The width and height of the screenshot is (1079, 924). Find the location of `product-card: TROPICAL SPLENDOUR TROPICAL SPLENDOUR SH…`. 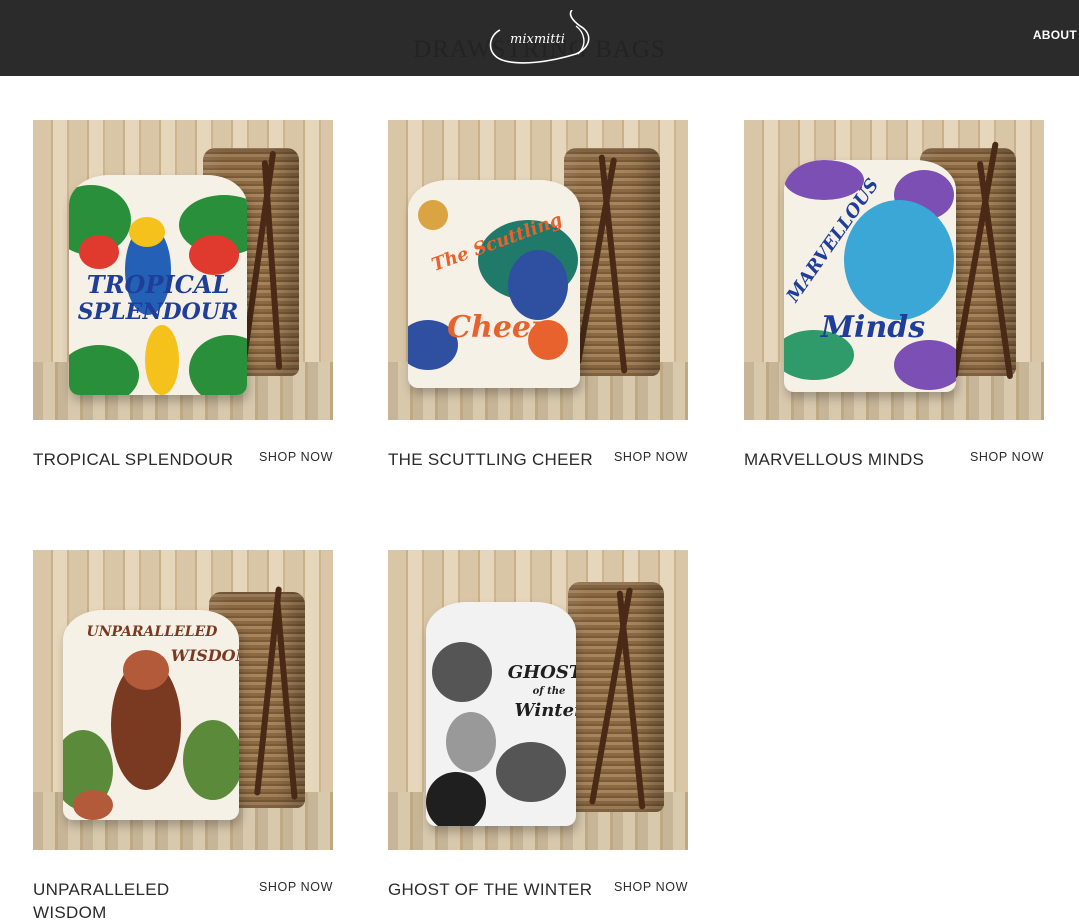

product-card: TROPICAL SPLENDOUR TROPICAL SPLENDOUR SH… is located at coordinates (183, 294).